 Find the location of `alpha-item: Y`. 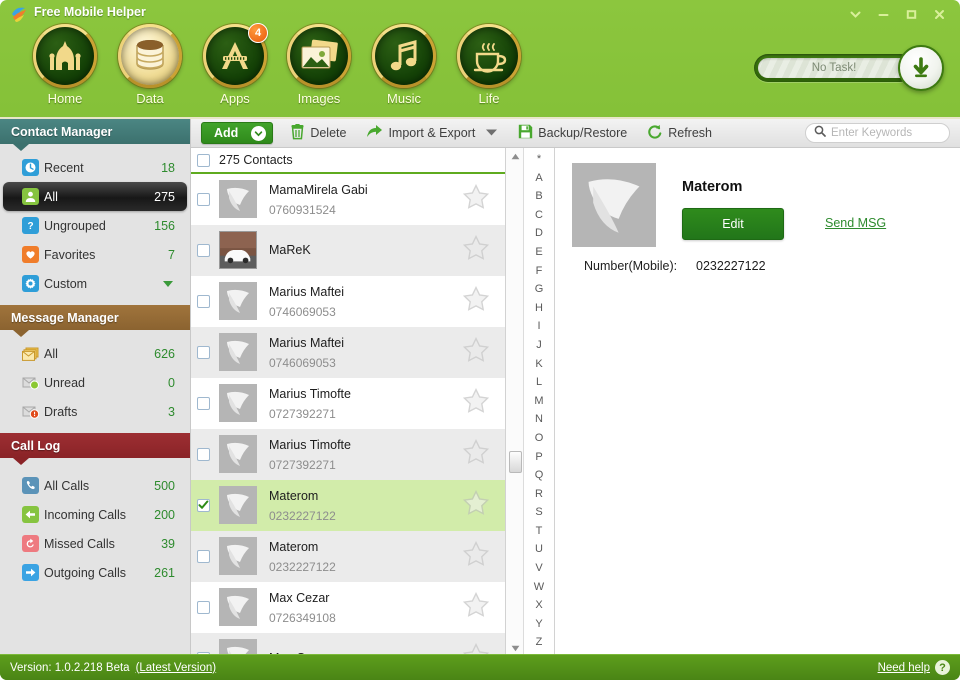

alpha-item: Y is located at coordinates (539, 624).